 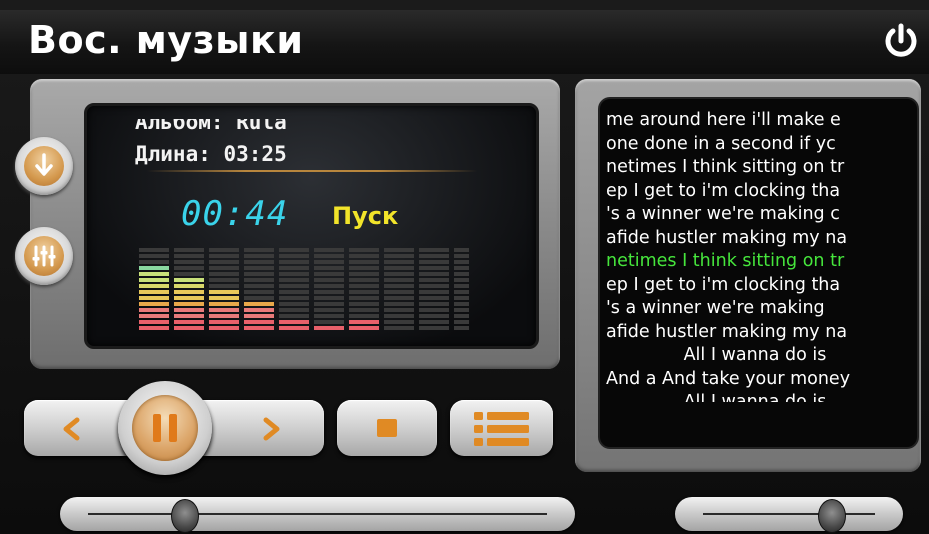 I want to click on playback-status: Пуск, so click(x=365, y=216).